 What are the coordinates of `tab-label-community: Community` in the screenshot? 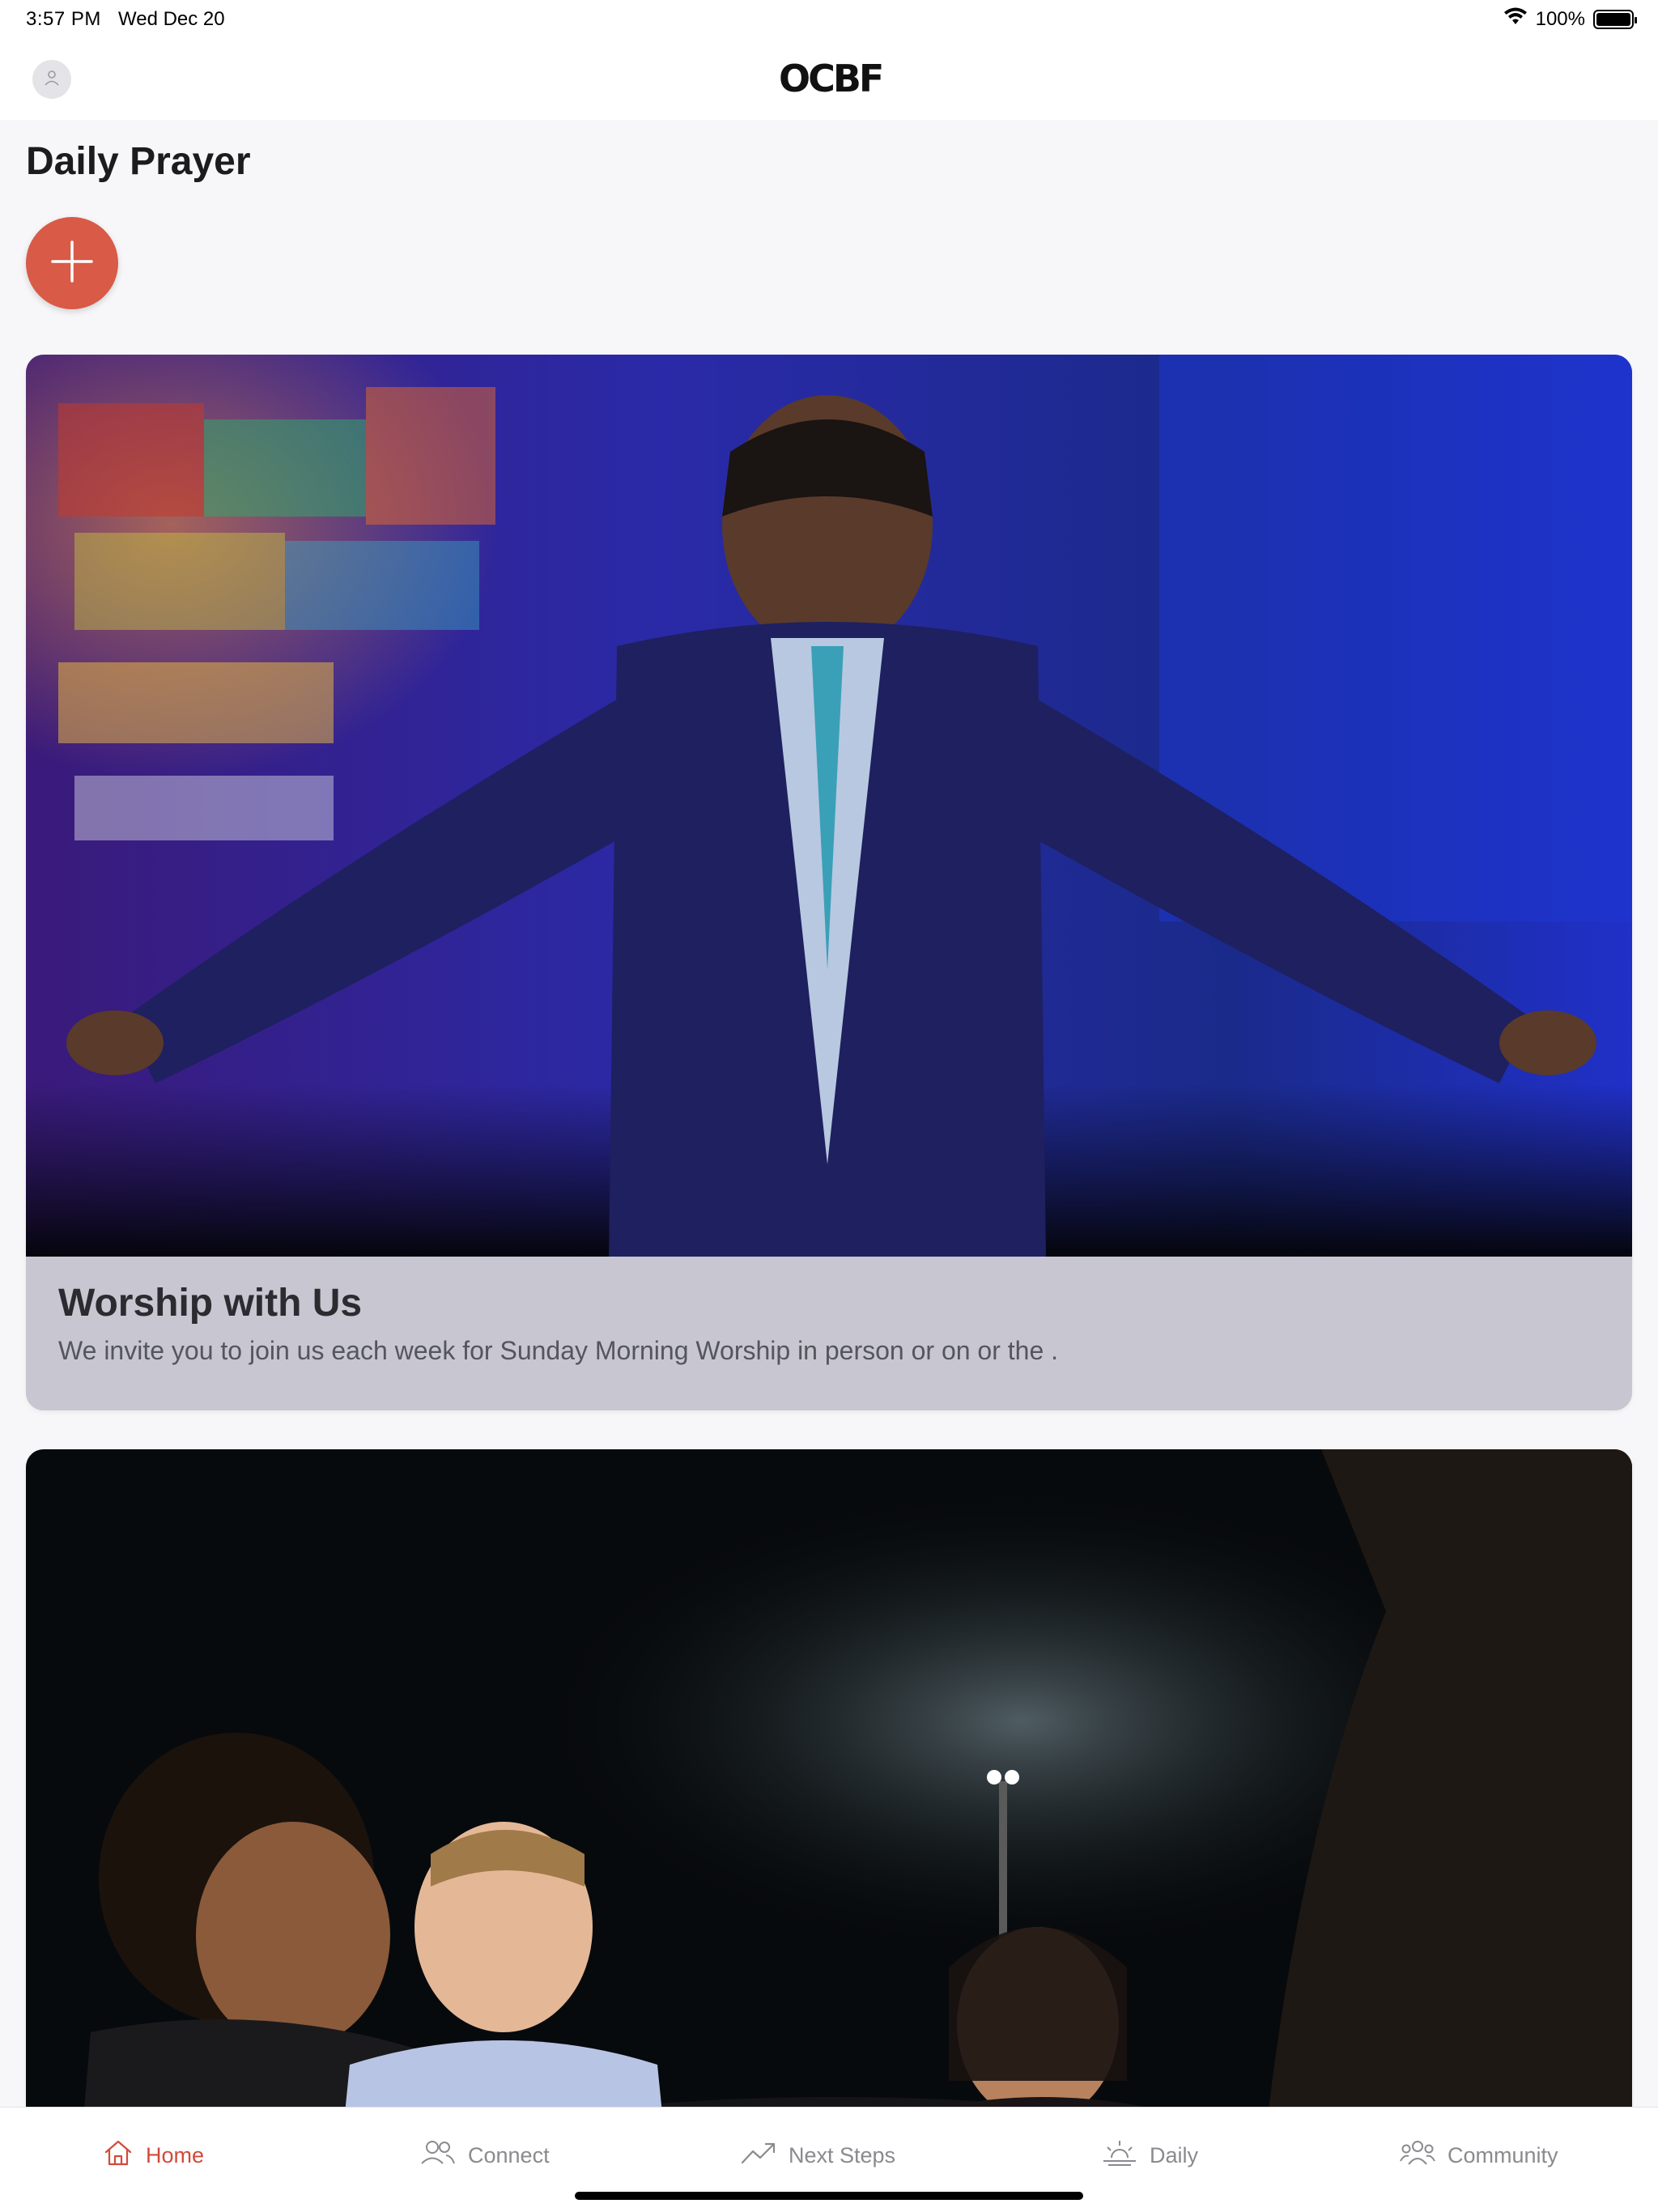 It's located at (1503, 2155).